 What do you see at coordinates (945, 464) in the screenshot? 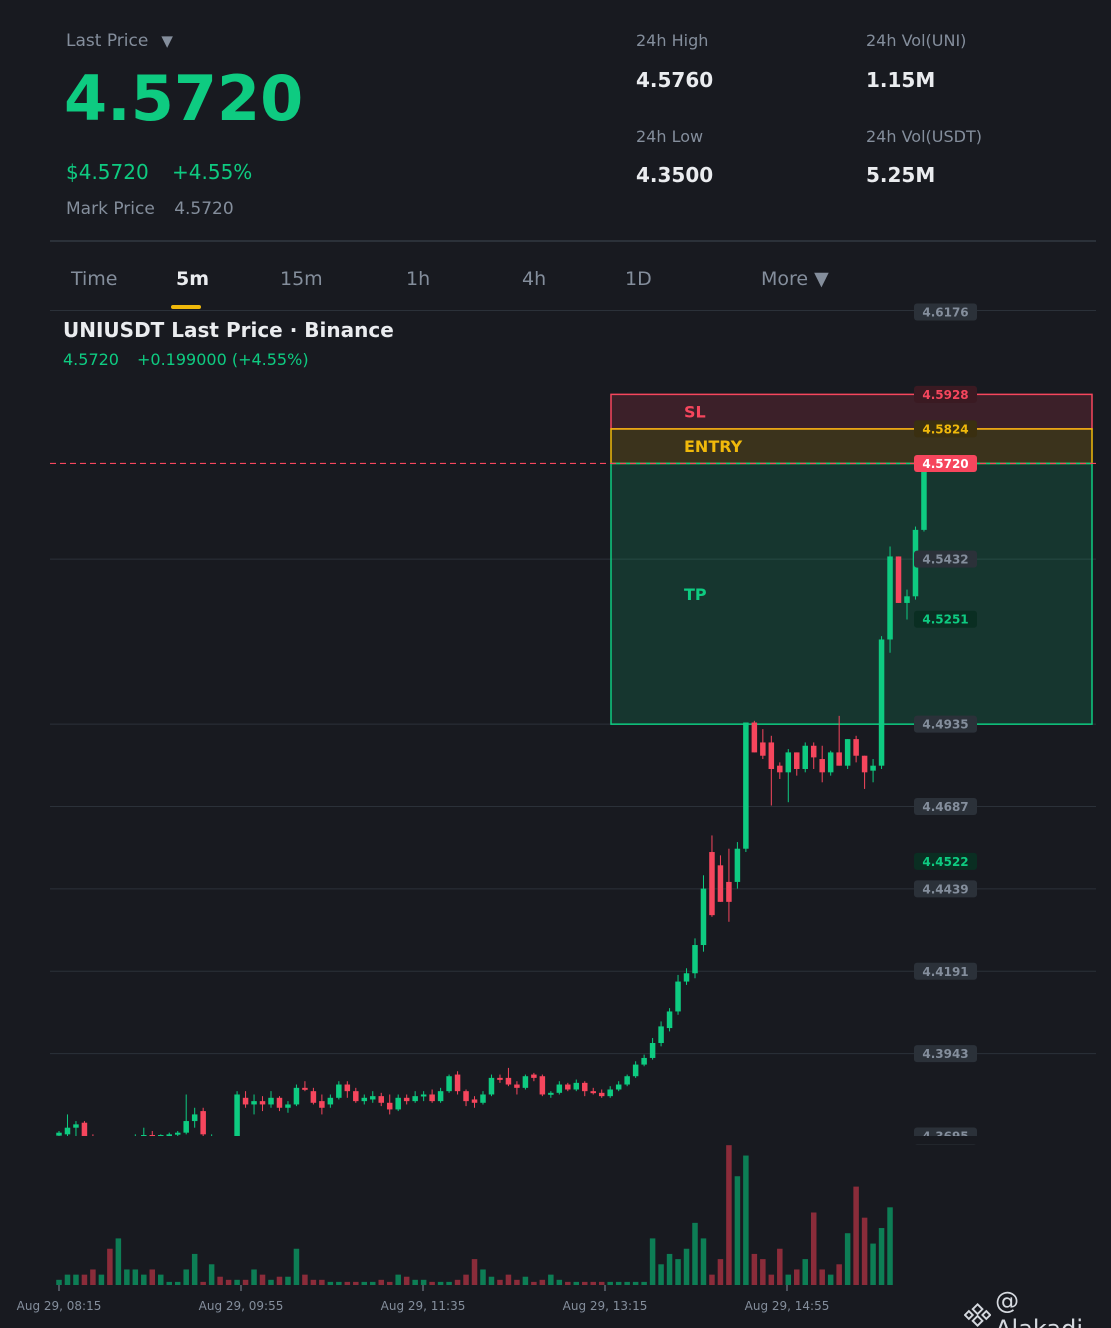
I see `price-label: 4.5720` at bounding box center [945, 464].